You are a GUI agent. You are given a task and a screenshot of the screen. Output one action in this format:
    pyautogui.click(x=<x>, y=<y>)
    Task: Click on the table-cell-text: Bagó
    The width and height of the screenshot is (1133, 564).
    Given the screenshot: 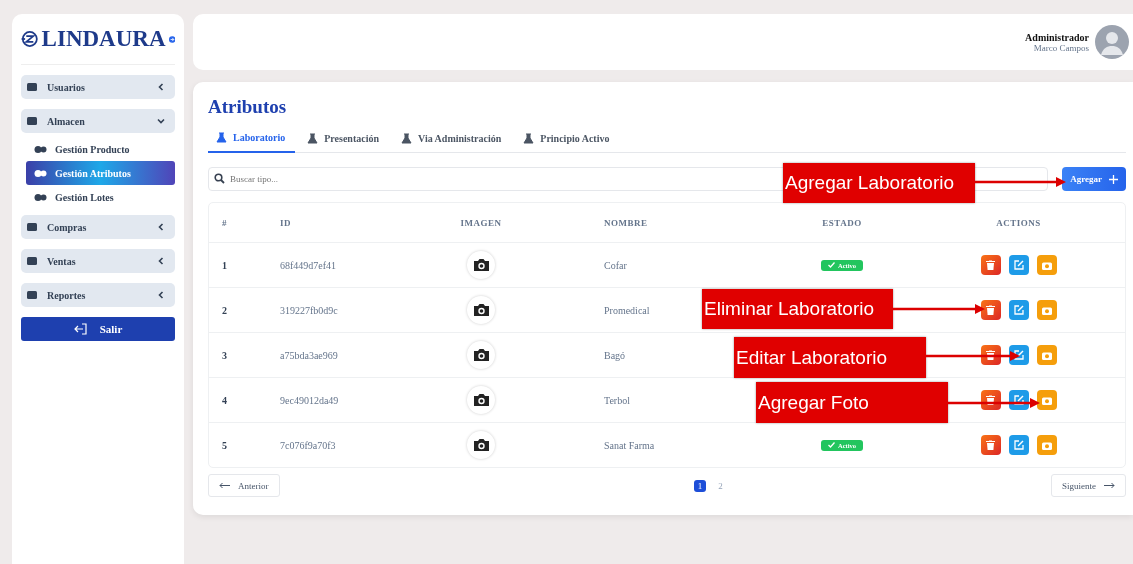 What is the action you would take?
    pyautogui.click(x=615, y=355)
    